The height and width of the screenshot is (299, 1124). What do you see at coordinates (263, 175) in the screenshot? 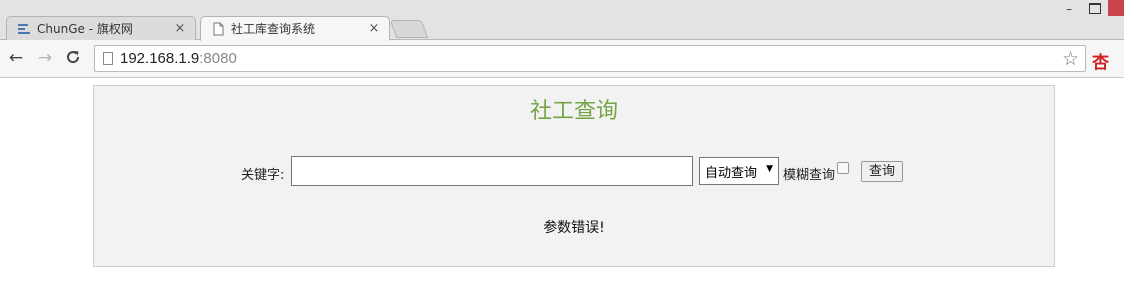
I see `keyword-label: 关键字:` at bounding box center [263, 175].